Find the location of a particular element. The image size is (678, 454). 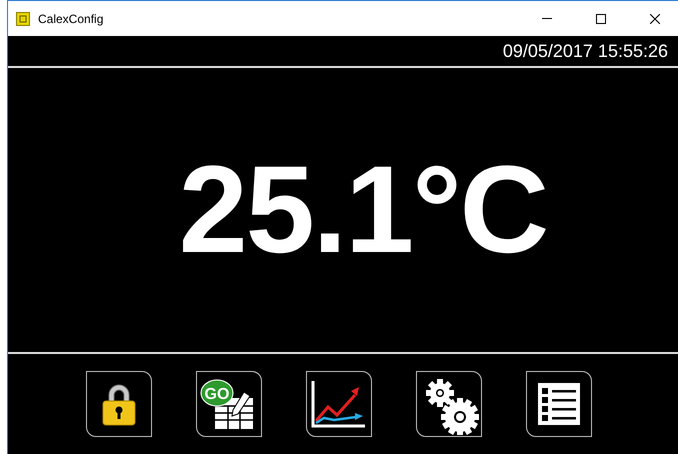

app-icon is located at coordinates (23, 19).